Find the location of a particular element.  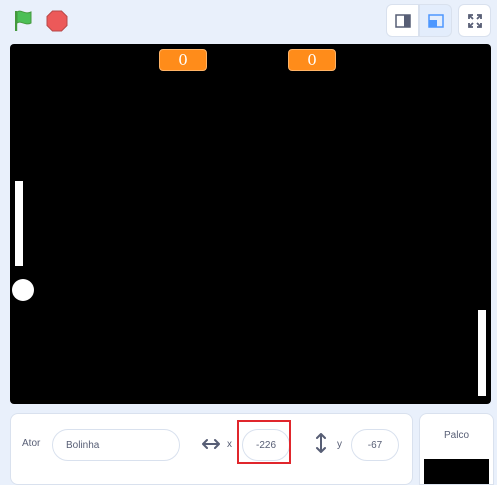

stage-toolbar is located at coordinates (248, 22).